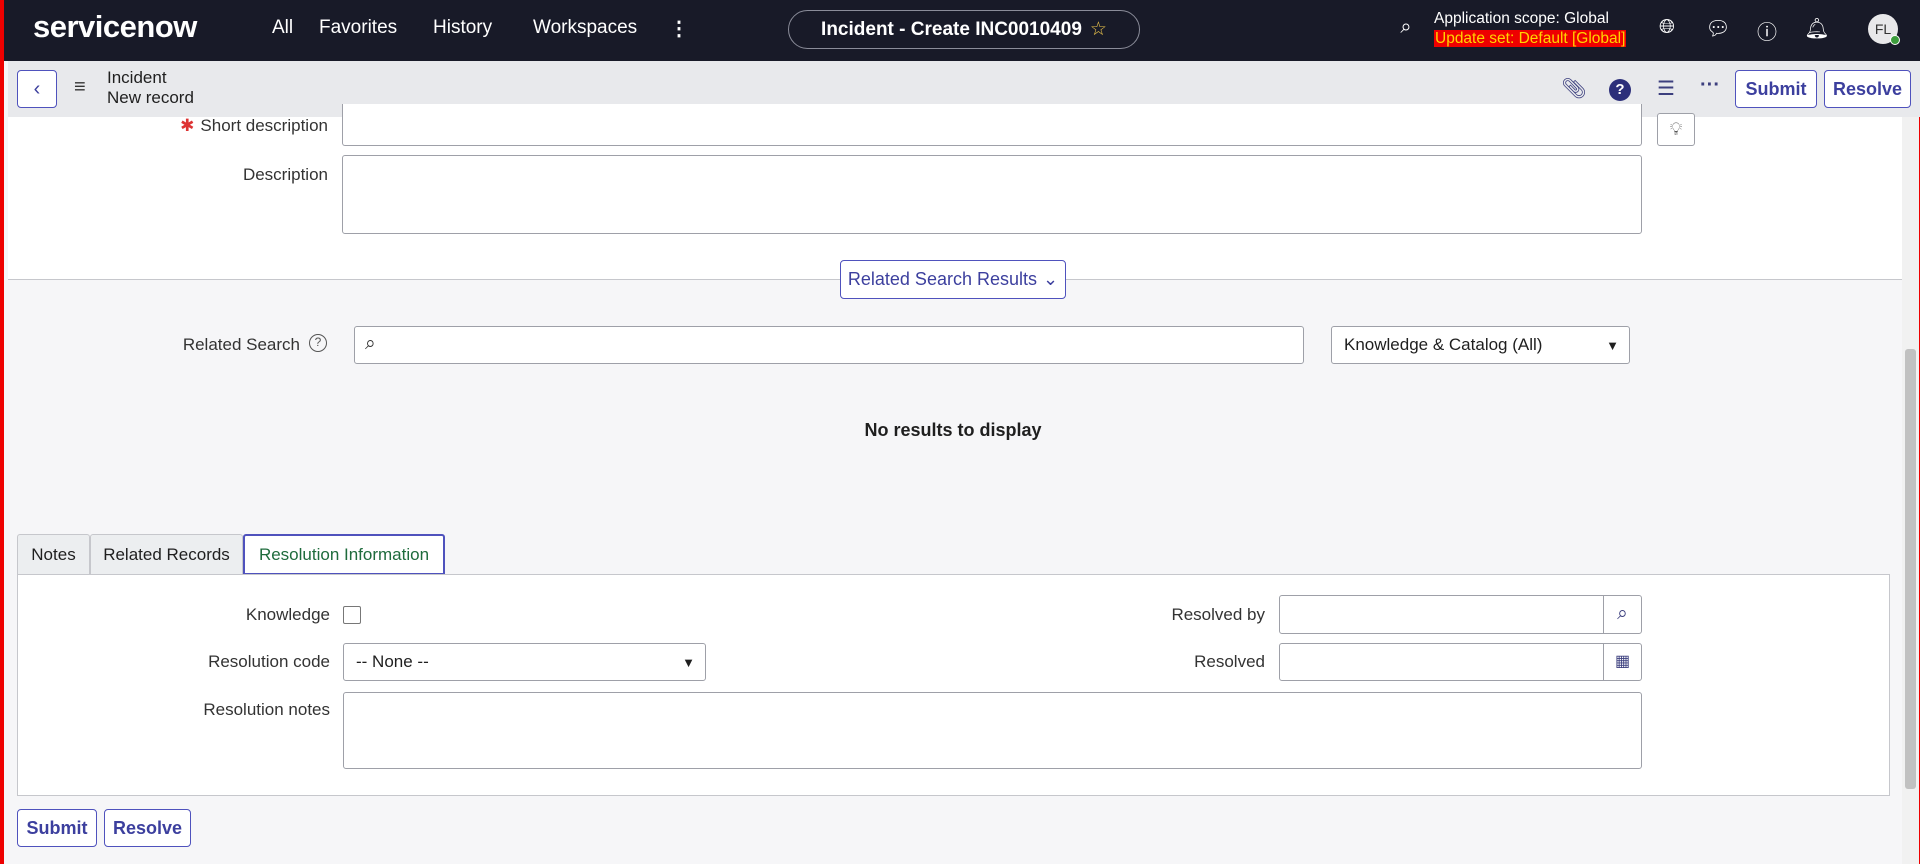 The width and height of the screenshot is (1920, 864). What do you see at coordinates (1718, 29) in the screenshot?
I see `chat-icon: 💬︎` at bounding box center [1718, 29].